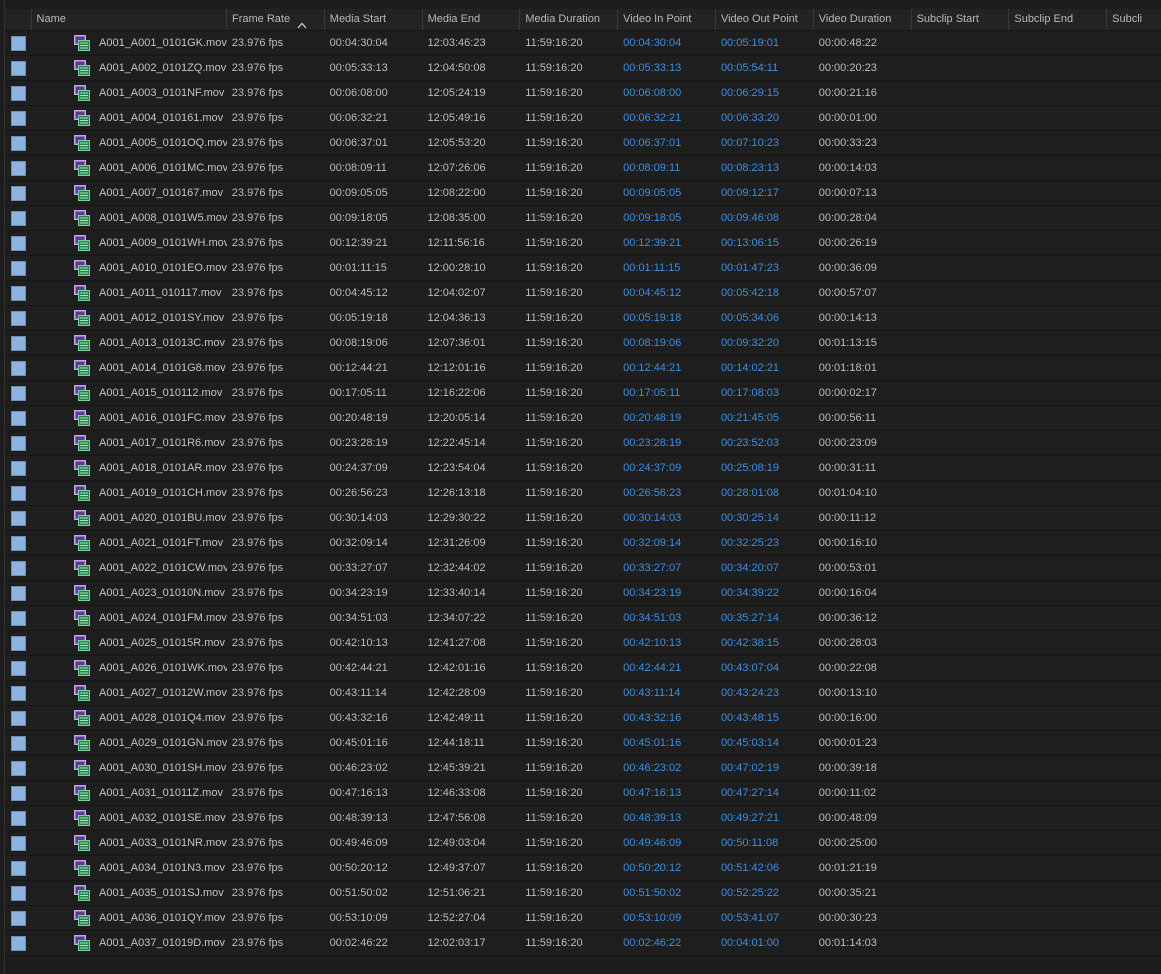  What do you see at coordinates (765, 768) in the screenshot?
I see `video-out-cell: 00:47:02:19` at bounding box center [765, 768].